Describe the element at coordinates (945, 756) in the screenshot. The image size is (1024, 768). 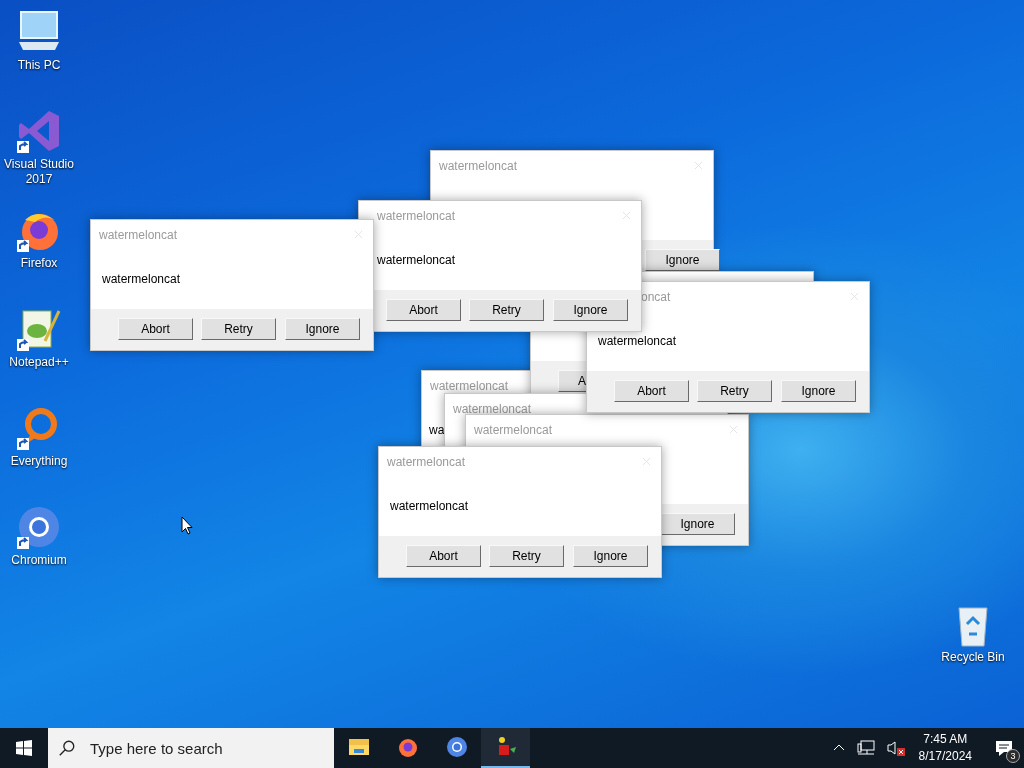
I see `clock-date: 8/17/2024` at that location.